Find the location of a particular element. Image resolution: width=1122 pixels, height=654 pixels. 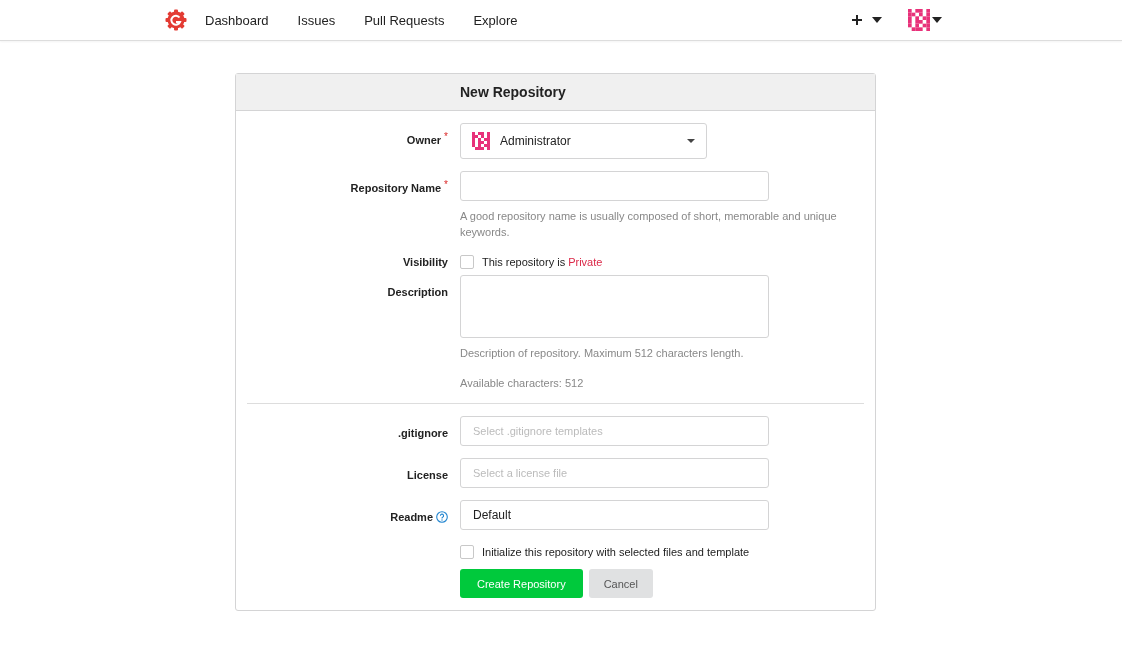

repository-name-field is located at coordinates (614, 186).